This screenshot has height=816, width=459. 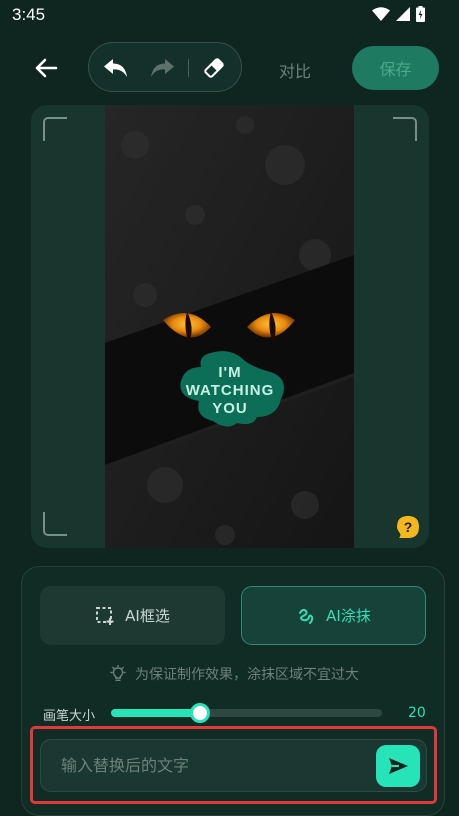 I want to click on ai-smear-button: AI涂抹, so click(x=333, y=615).